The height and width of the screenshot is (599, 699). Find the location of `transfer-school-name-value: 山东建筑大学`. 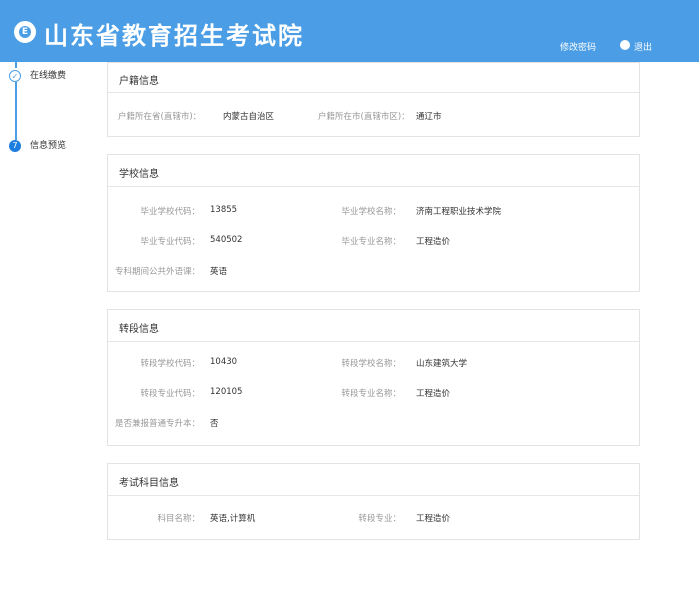

transfer-school-name-value: 山东建筑大学 is located at coordinates (442, 364).